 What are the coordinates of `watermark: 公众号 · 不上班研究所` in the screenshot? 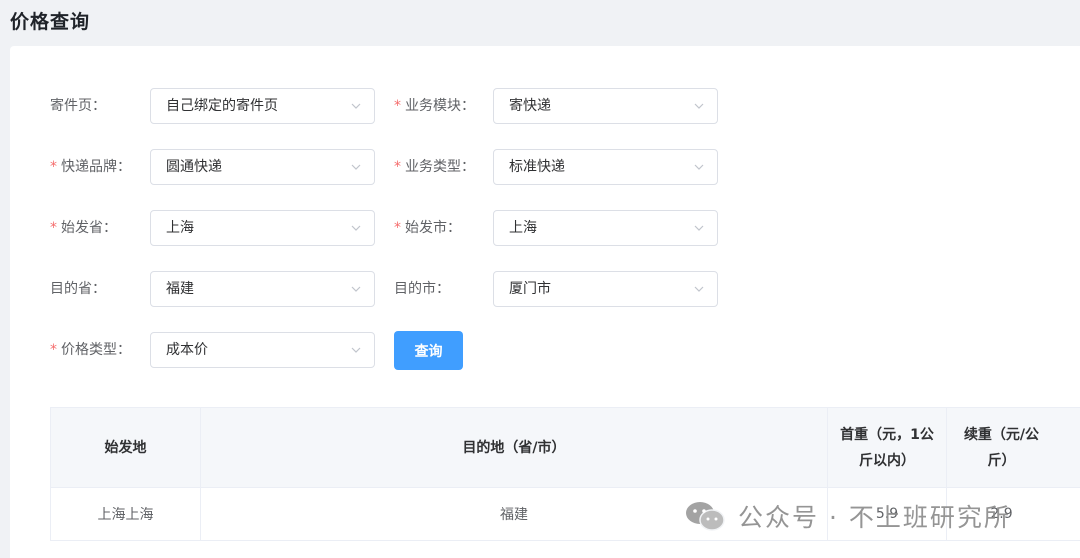 It's located at (847, 516).